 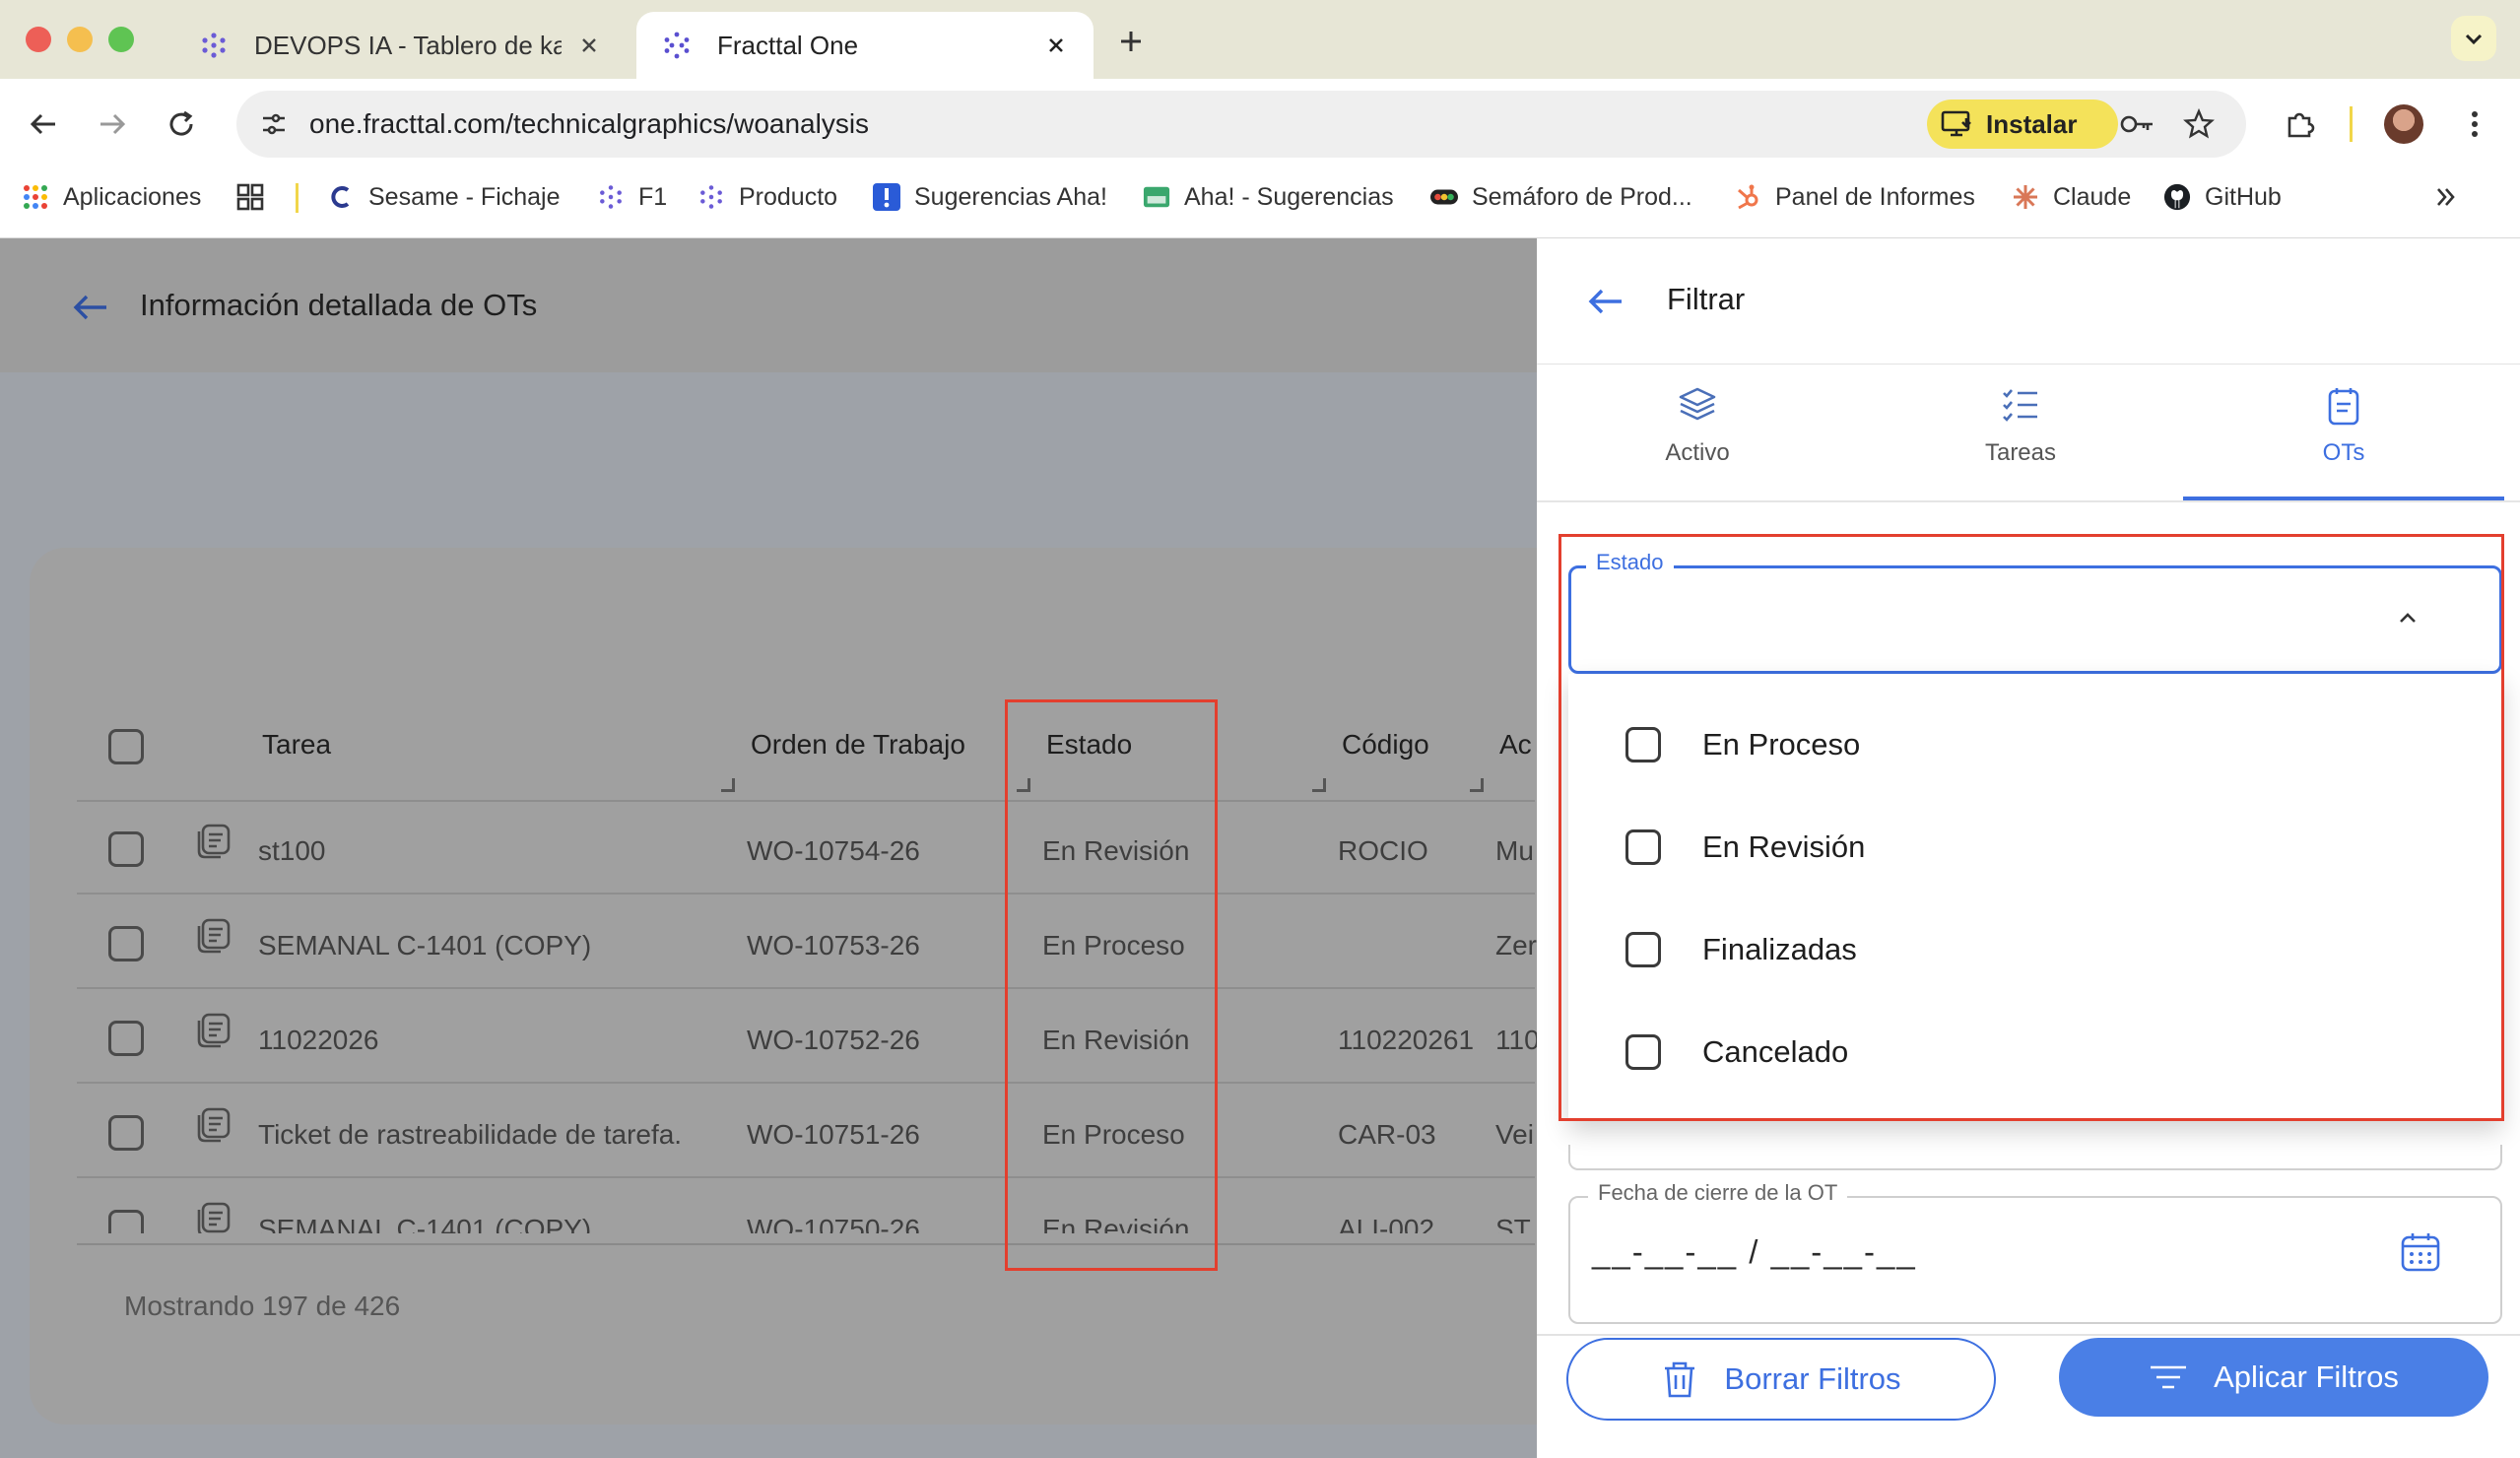 What do you see at coordinates (112, 124) in the screenshot?
I see `forward-button` at bounding box center [112, 124].